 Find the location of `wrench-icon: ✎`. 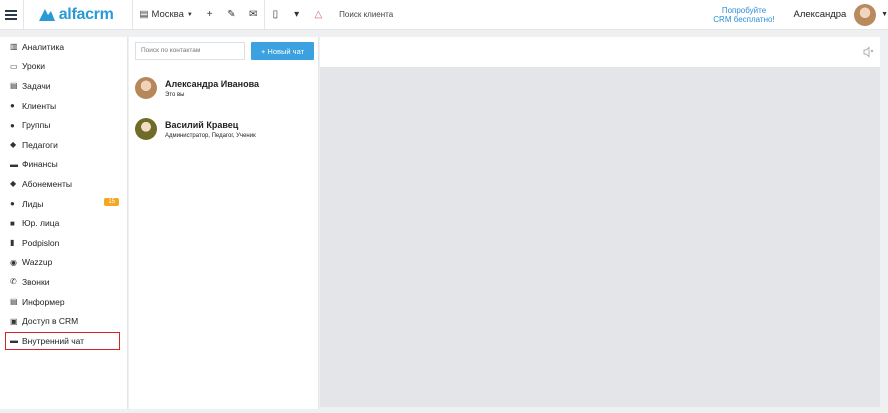

wrench-icon: ✎ is located at coordinates (232, 15).